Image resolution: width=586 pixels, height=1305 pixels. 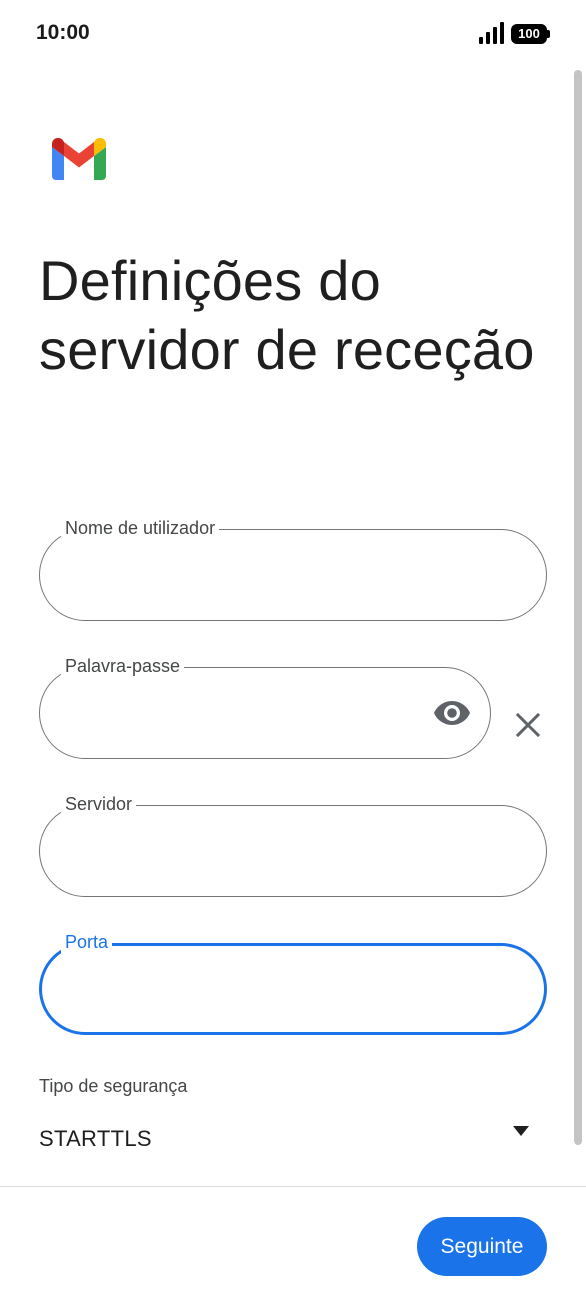 What do you see at coordinates (293, 1186) in the screenshot?
I see `divider` at bounding box center [293, 1186].